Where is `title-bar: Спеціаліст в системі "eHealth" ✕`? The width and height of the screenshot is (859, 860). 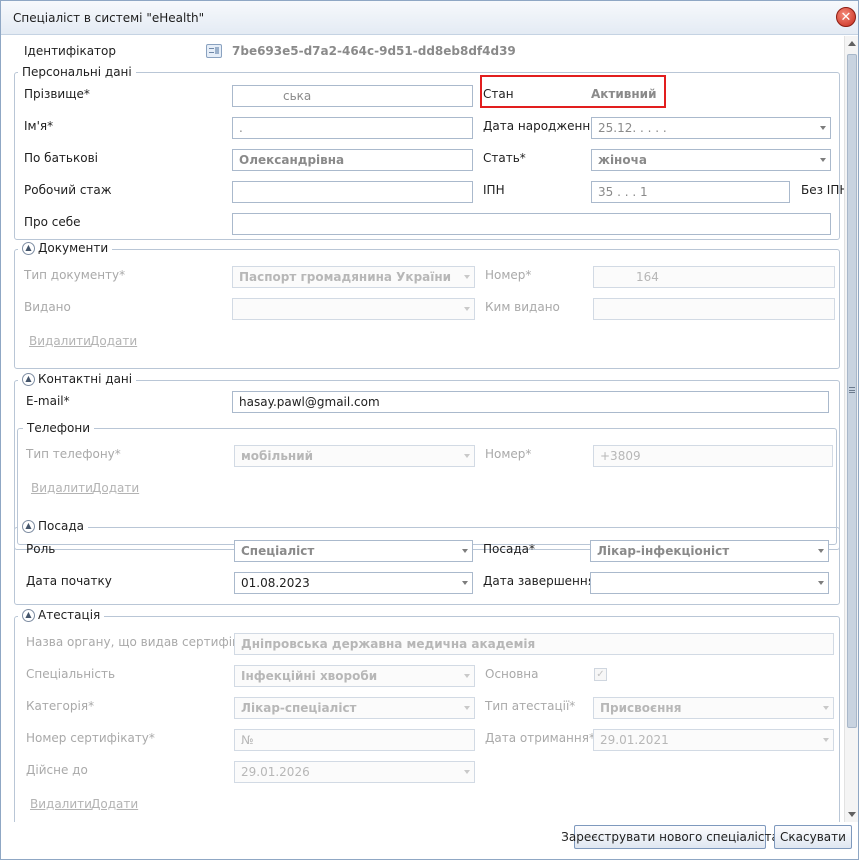 title-bar: Спеціаліст в системі "eHealth" ✕ is located at coordinates (429, 18).